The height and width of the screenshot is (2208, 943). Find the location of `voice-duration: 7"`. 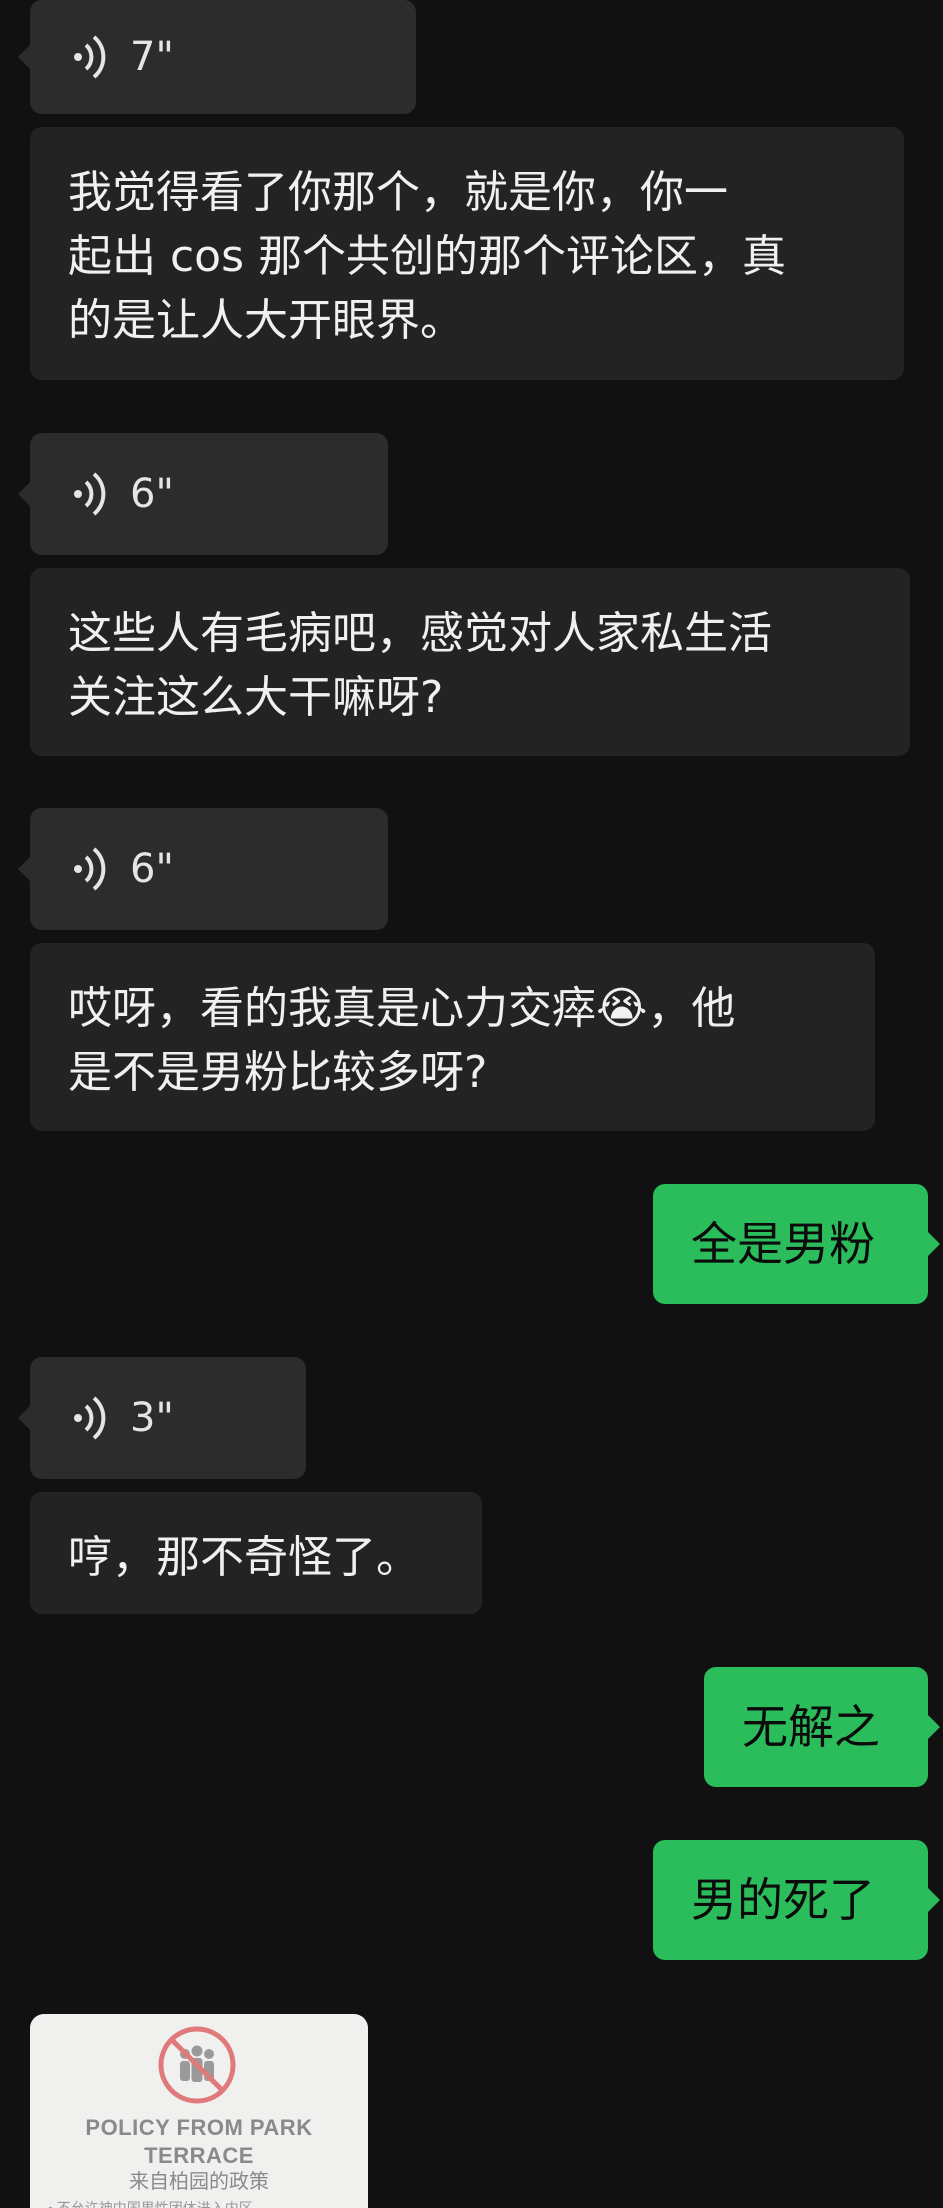

voice-duration: 7" is located at coordinates (152, 57).